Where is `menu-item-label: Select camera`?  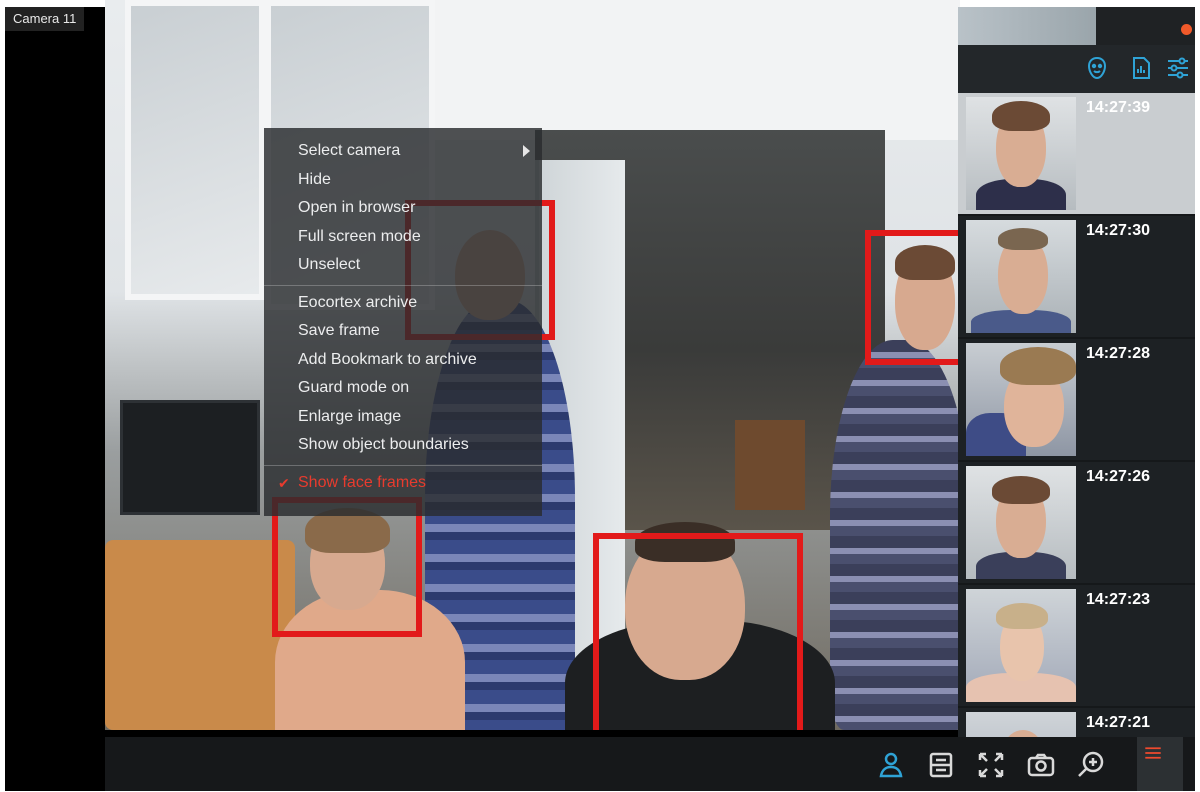 menu-item-label: Select camera is located at coordinates (349, 150).